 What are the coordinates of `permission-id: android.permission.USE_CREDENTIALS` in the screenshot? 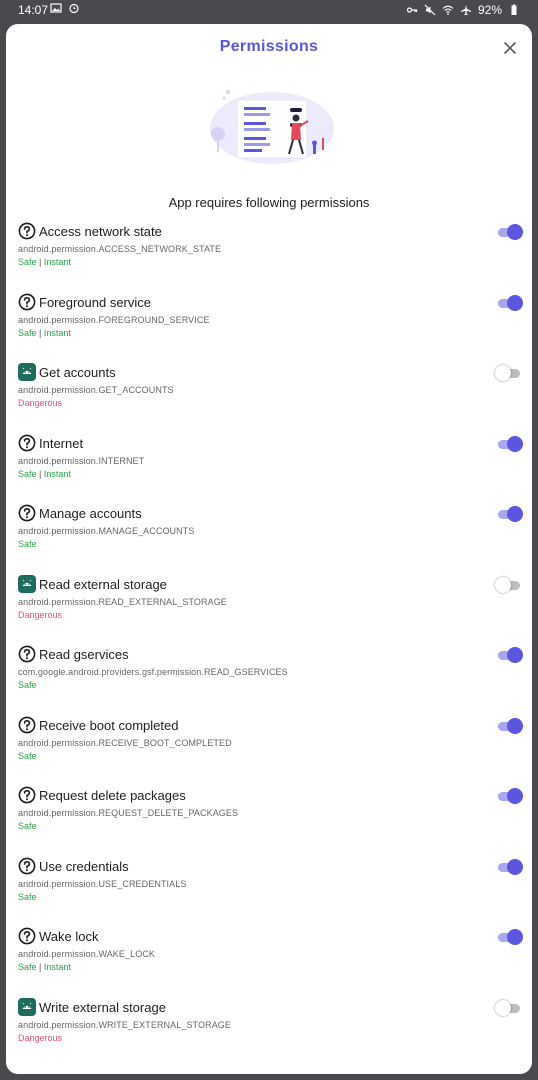 It's located at (102, 883).